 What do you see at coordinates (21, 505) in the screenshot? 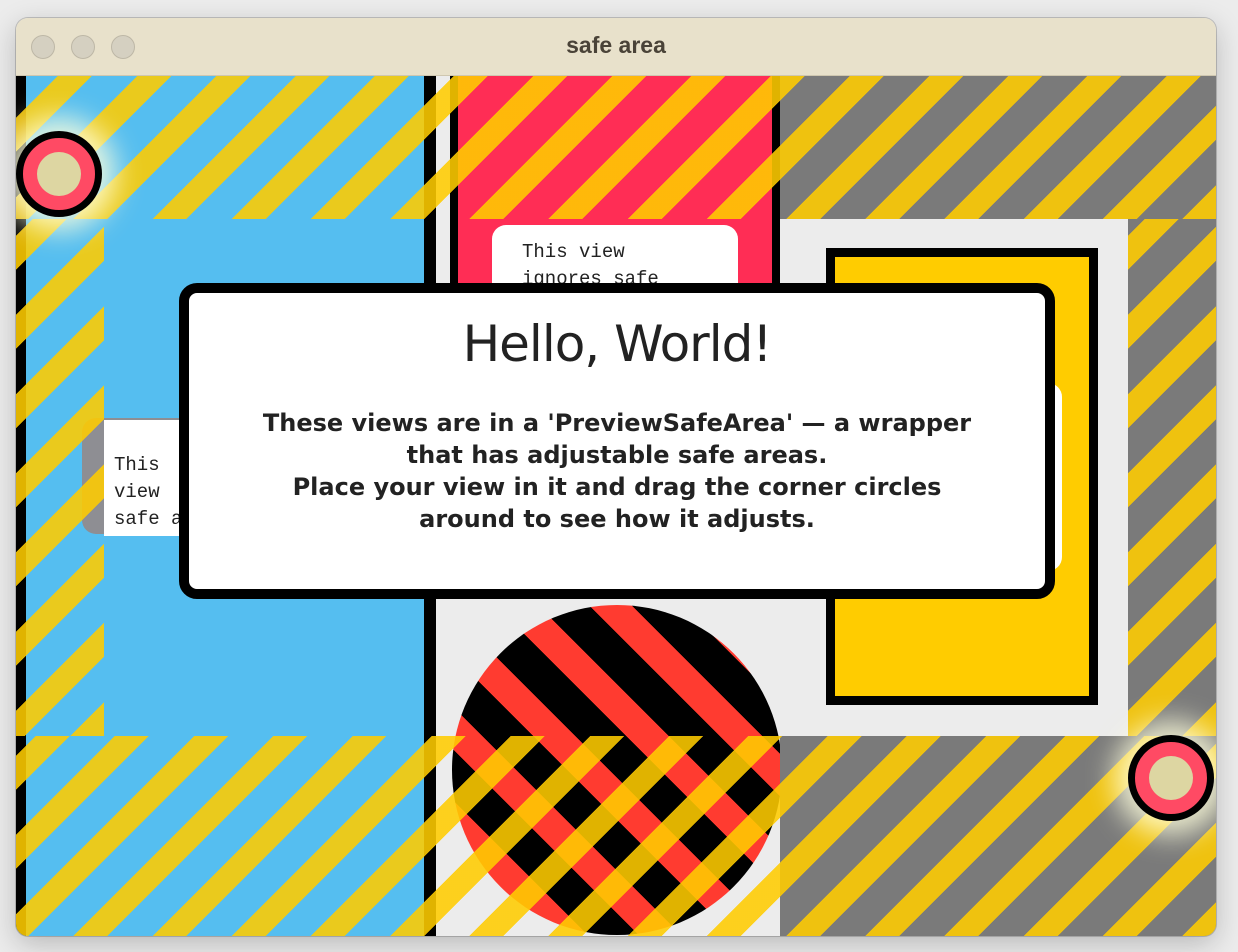
I see `blue-view-border` at bounding box center [21, 505].